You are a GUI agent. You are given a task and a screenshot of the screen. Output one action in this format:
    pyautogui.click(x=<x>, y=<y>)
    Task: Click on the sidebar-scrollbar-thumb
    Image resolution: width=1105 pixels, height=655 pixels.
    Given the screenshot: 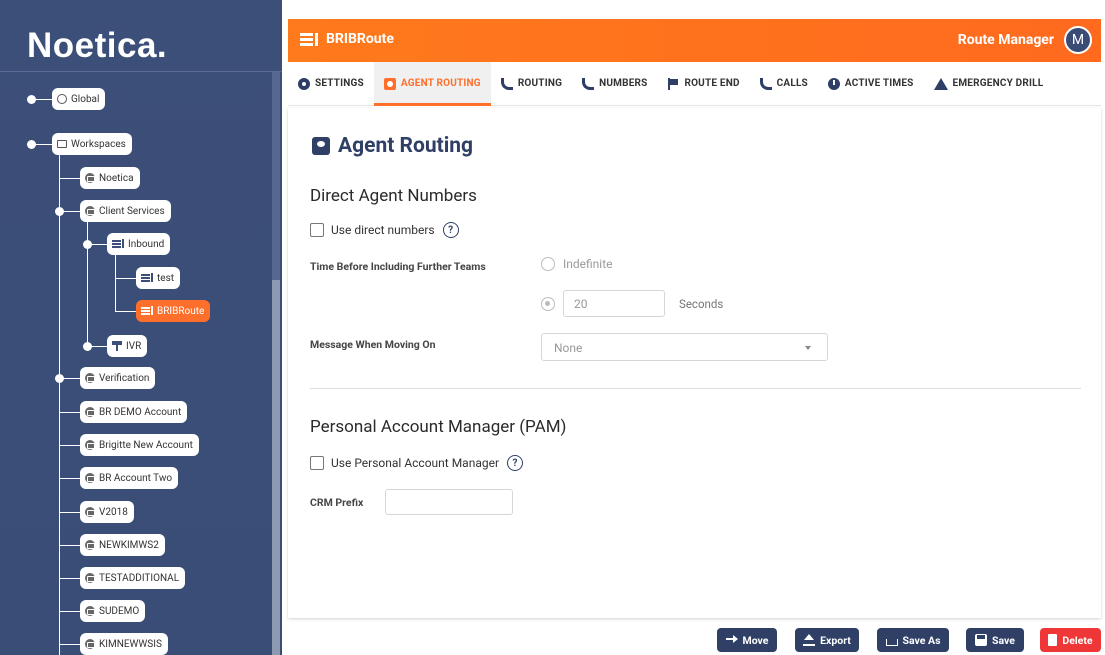 What is the action you would take?
    pyautogui.click(x=276, y=467)
    